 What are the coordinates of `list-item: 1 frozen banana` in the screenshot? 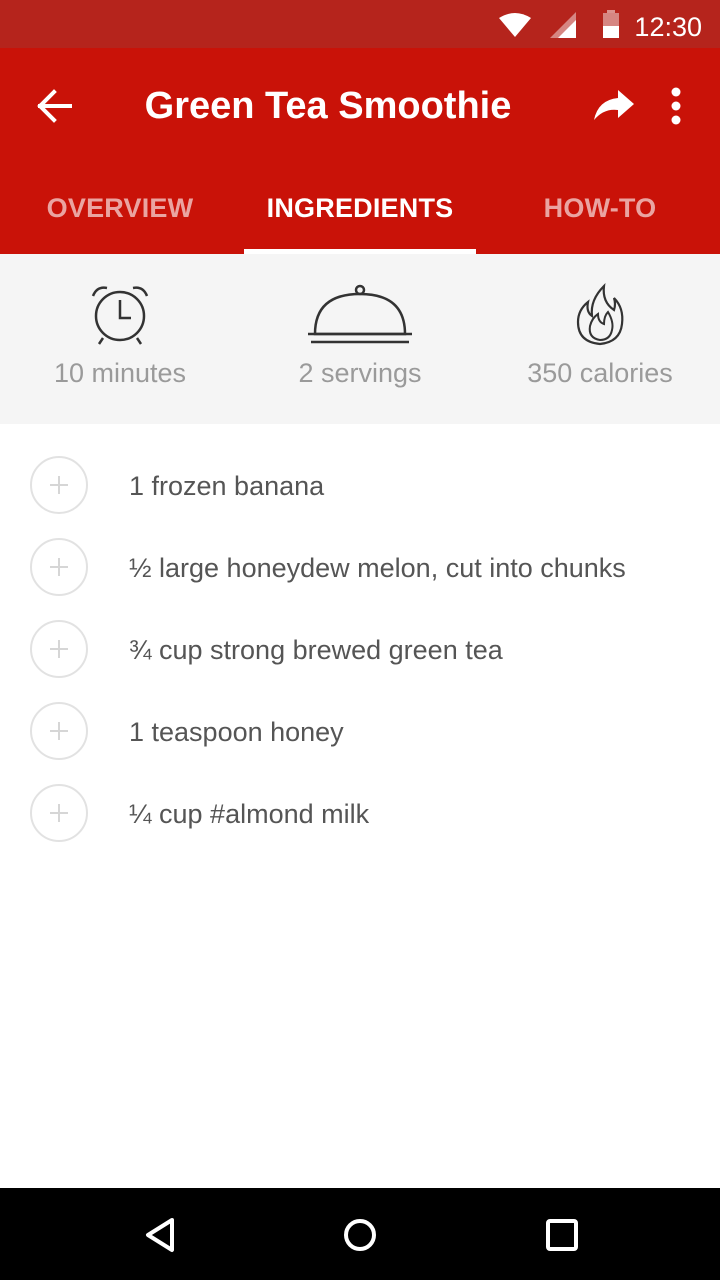 It's located at (360, 485).